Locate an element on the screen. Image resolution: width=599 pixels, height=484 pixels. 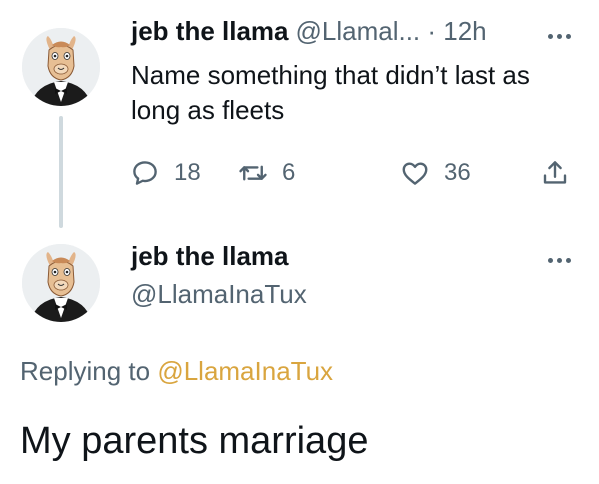
tweet-action-bar: 18 6 36 is located at coordinates (355, 173).